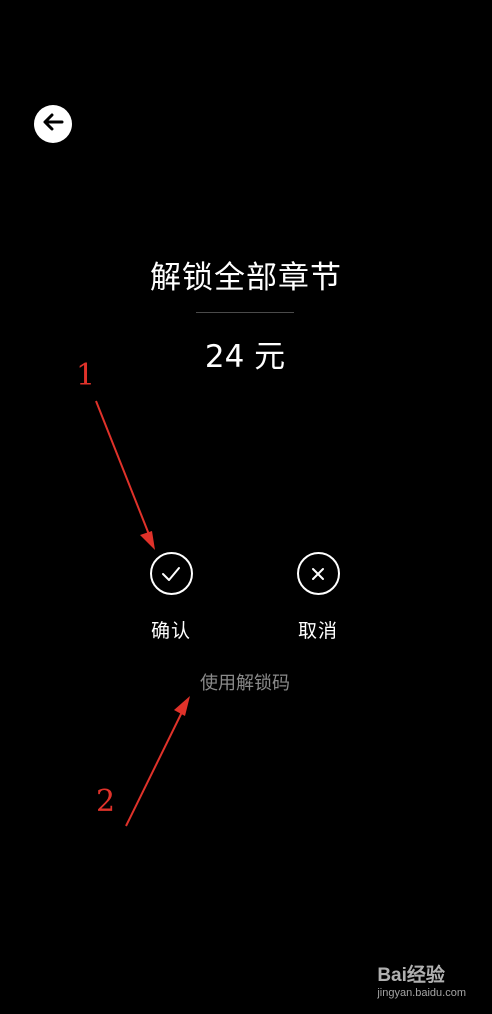  I want to click on confirm-button: 确认, so click(171, 597).